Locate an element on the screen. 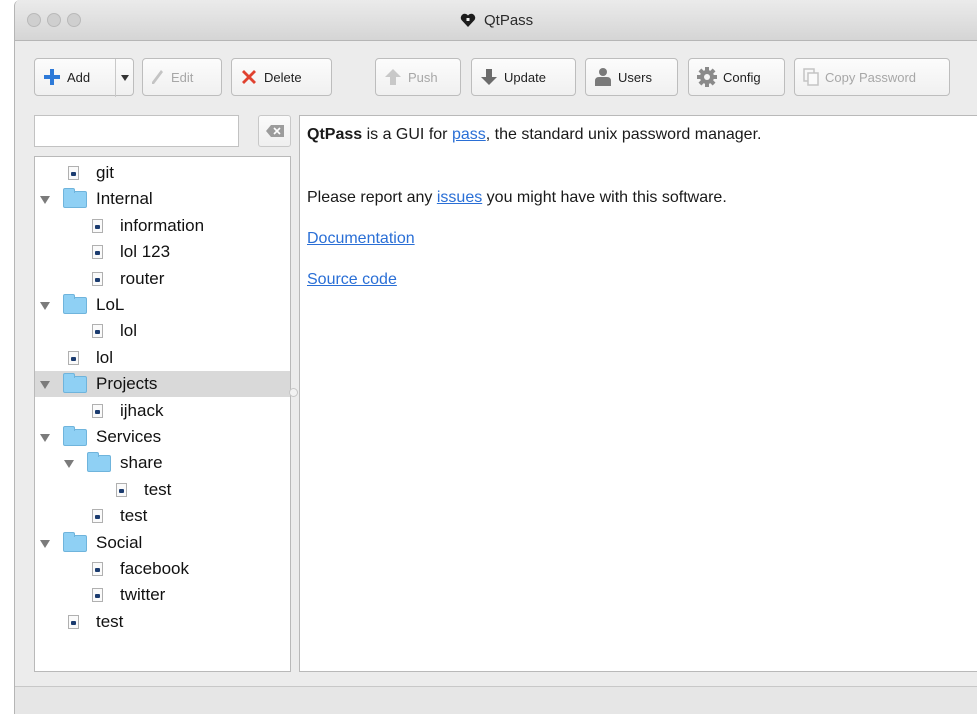  backspace-clear-icon is located at coordinates (274, 131).